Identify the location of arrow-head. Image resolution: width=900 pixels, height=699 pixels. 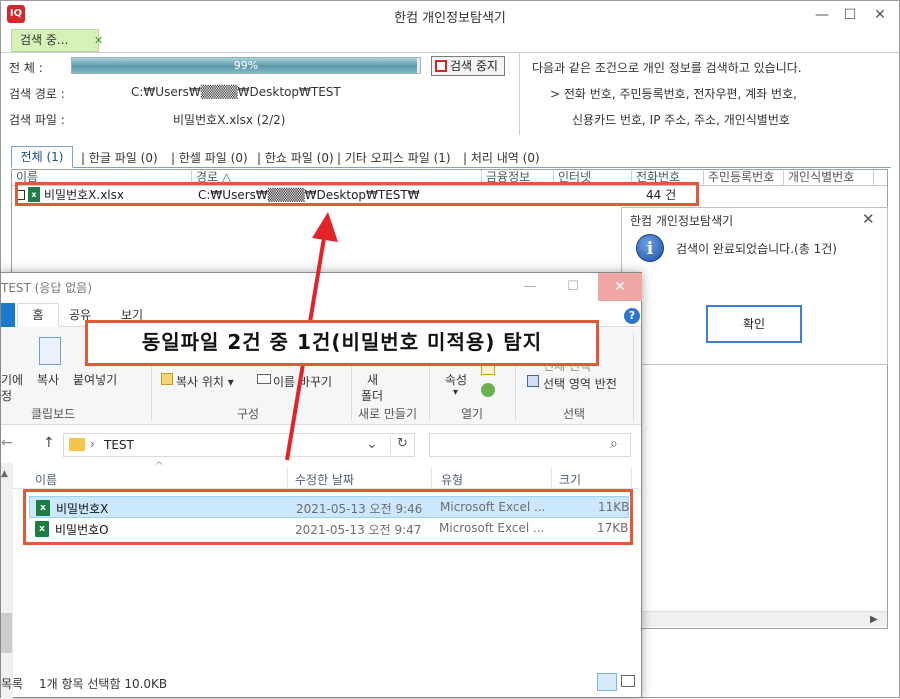
(325, 227).